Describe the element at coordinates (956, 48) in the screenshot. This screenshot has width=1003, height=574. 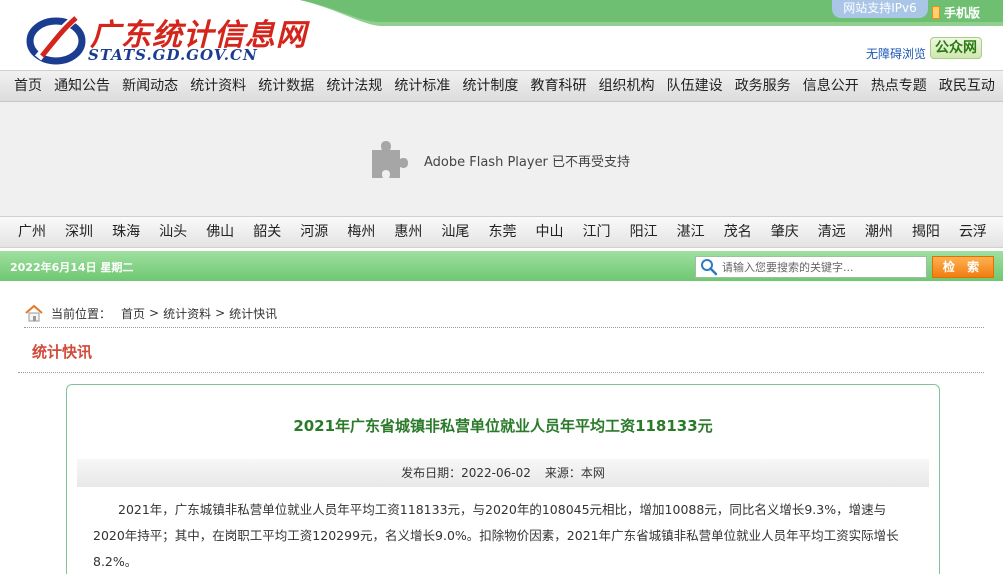
I see `public-network-badge: 公众网` at that location.